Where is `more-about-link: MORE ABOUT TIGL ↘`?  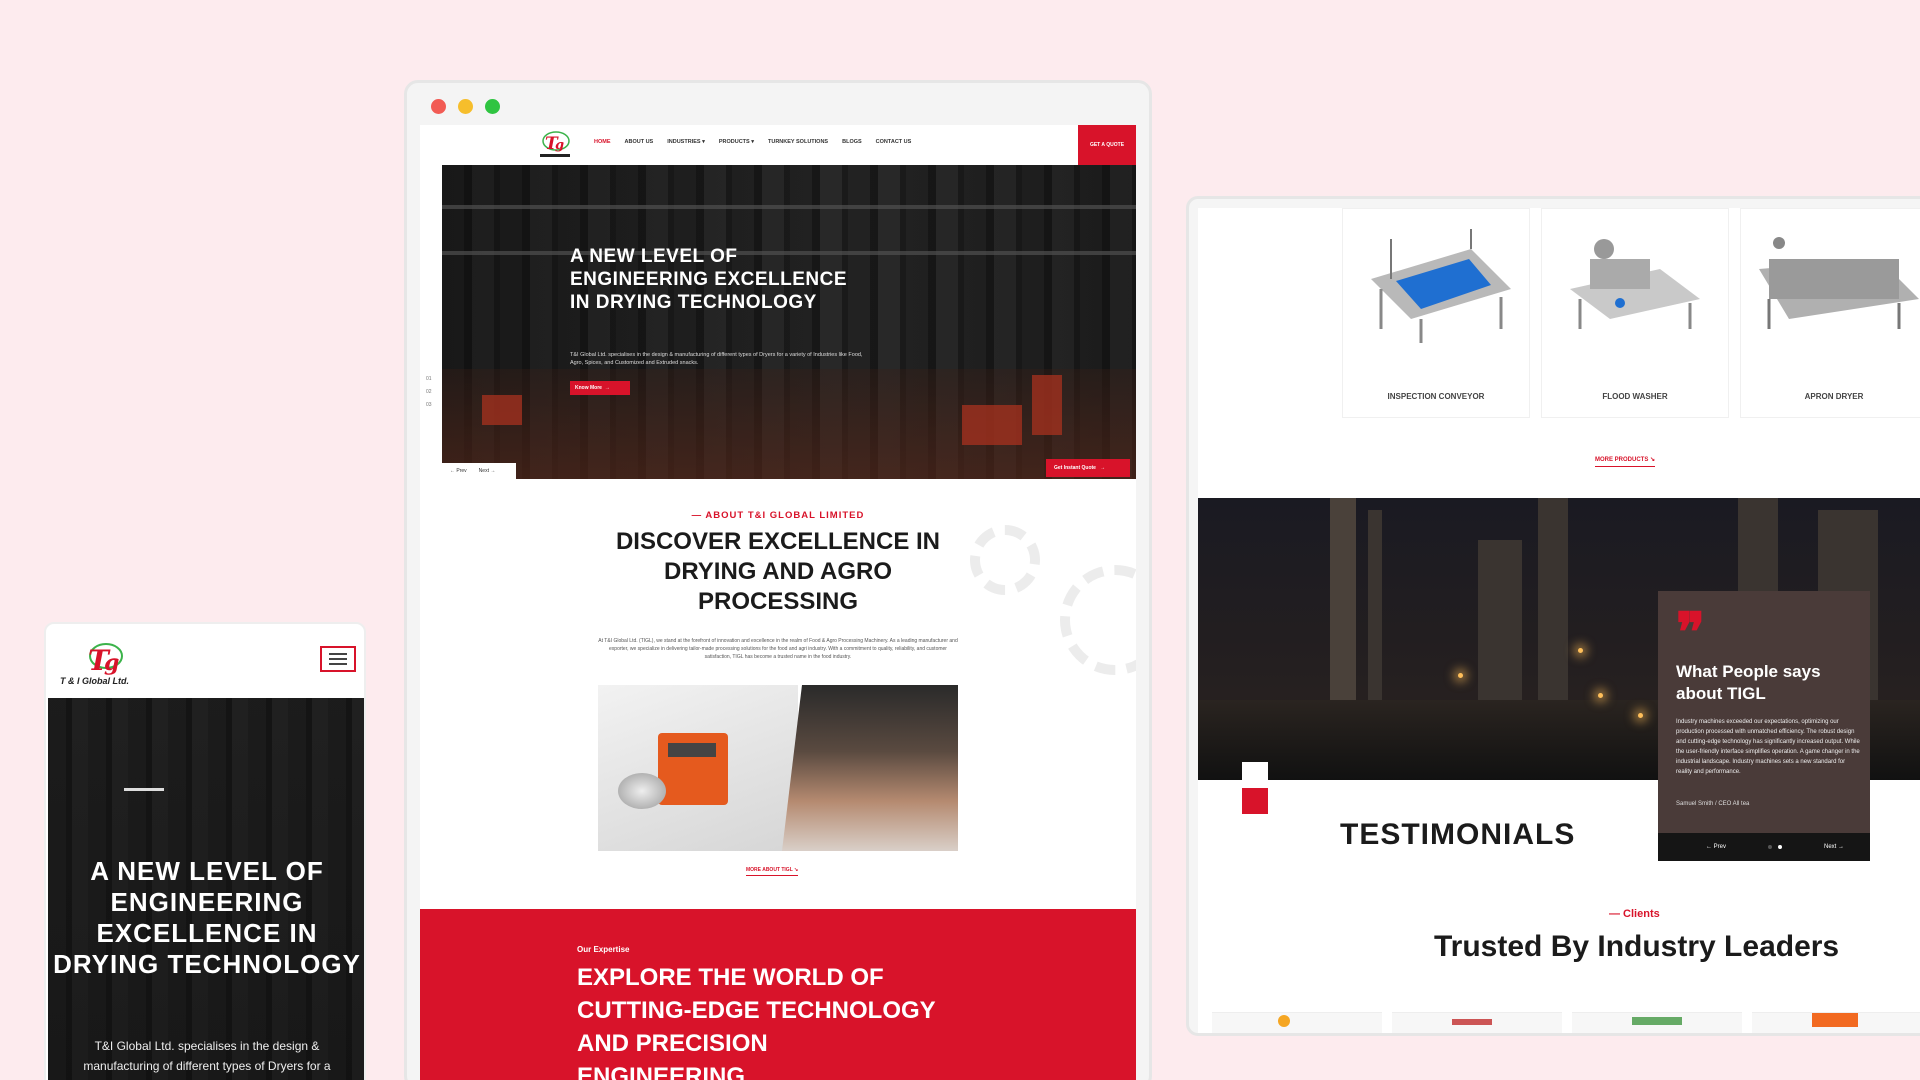 more-about-link: MORE ABOUT TIGL ↘ is located at coordinates (772, 871).